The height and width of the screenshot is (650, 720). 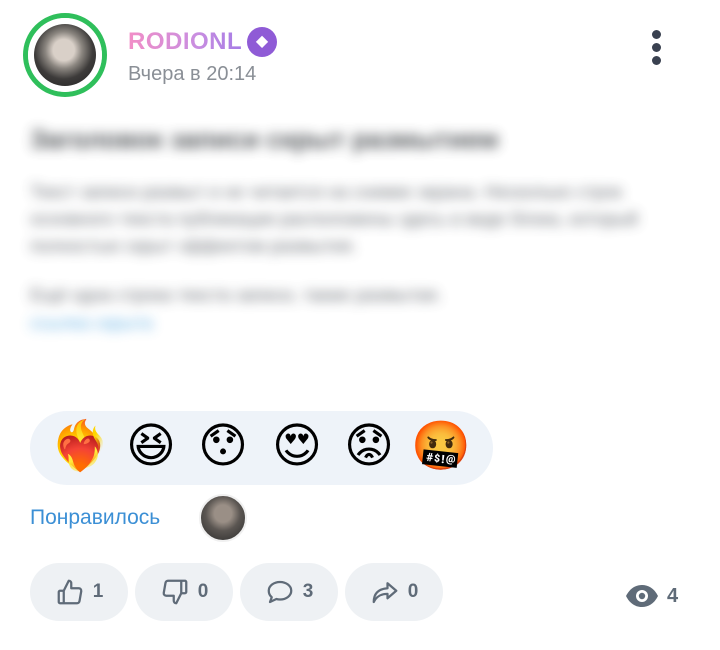 What do you see at coordinates (70, 592) in the screenshot?
I see `thumbs-up-icon` at bounding box center [70, 592].